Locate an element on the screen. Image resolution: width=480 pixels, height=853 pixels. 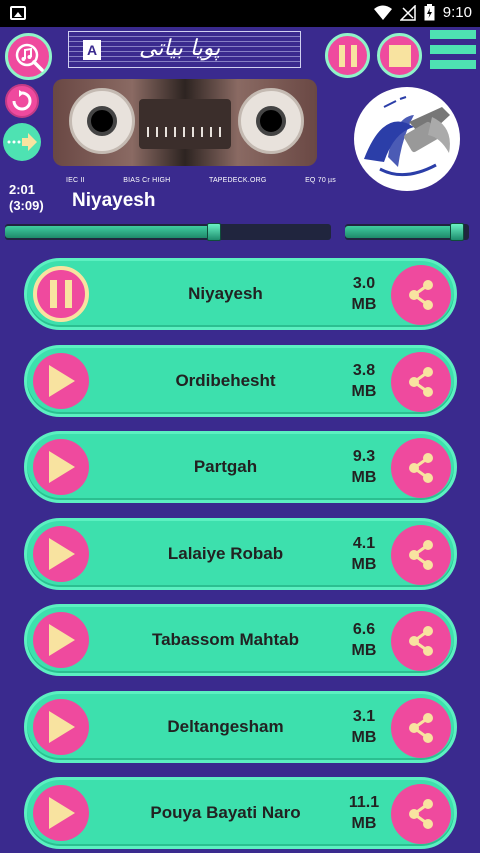
cassette-label: A پویا بیاتی is located at coordinates (184, 49).